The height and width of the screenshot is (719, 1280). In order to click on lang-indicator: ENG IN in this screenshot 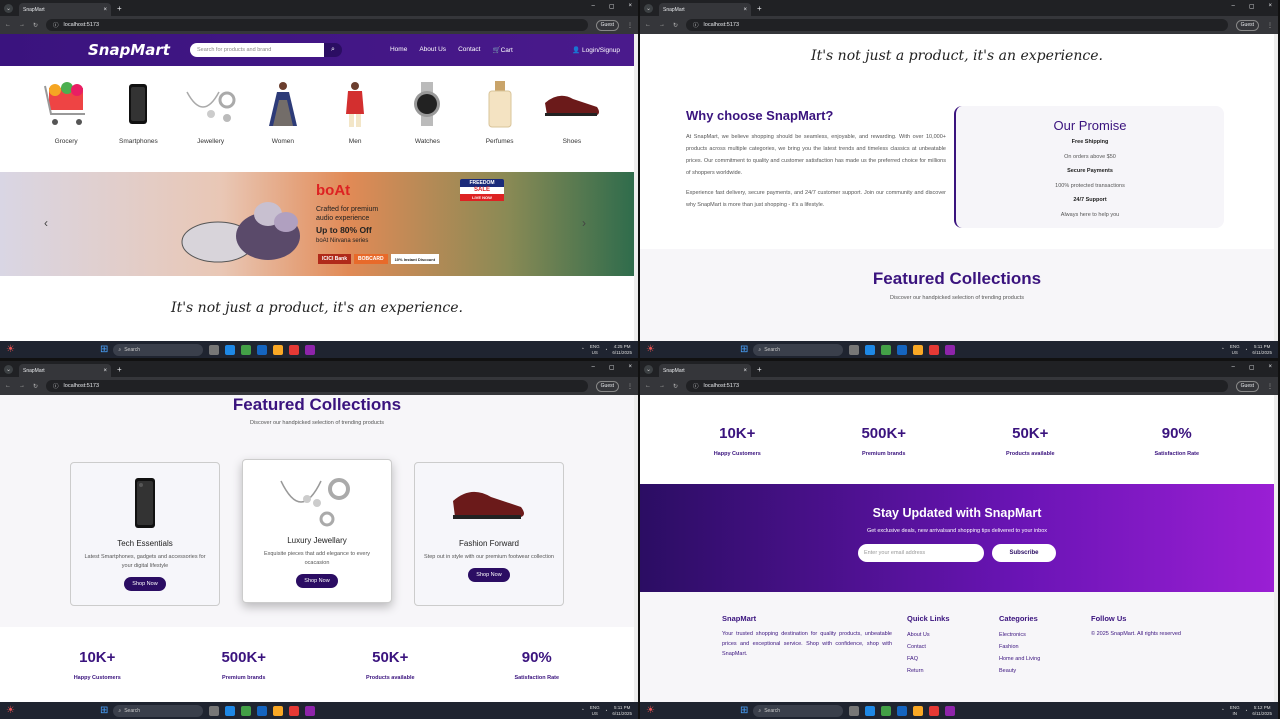, I will do `click(1235, 711)`.